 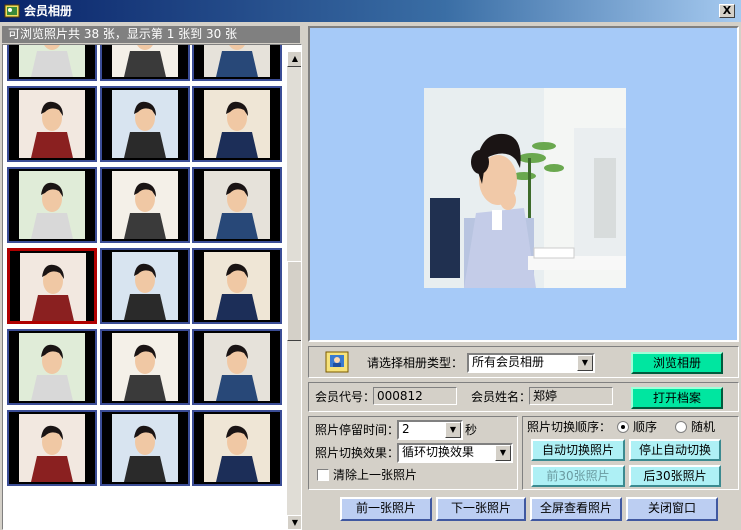 What do you see at coordinates (675, 450) in the screenshot?
I see `stop-auto-switch-button: 停止自动切换` at bounding box center [675, 450].